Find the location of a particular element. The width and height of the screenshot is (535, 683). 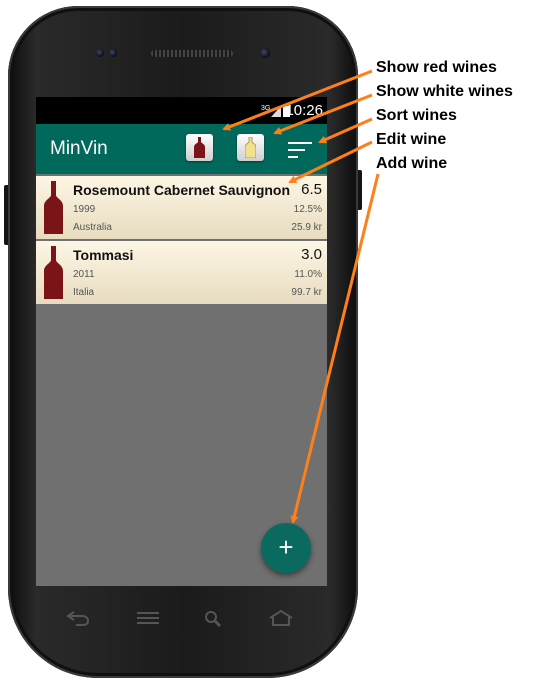

arrow-sort is located at coordinates (345, 130).